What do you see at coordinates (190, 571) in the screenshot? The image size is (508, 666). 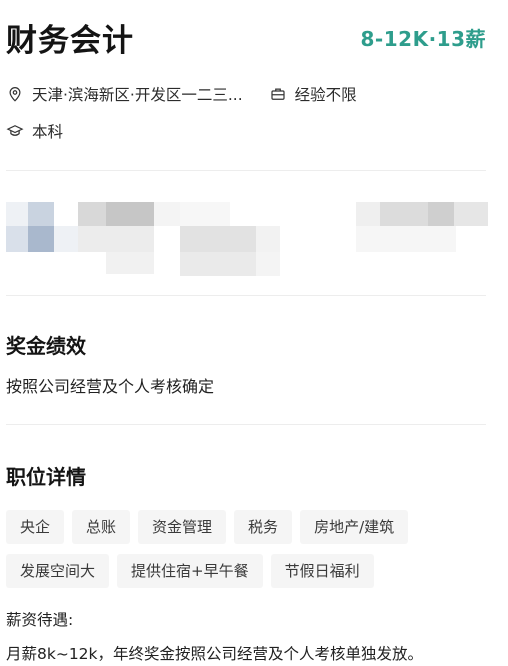 I see `job-tag: 提供住宿+早午餐` at bounding box center [190, 571].